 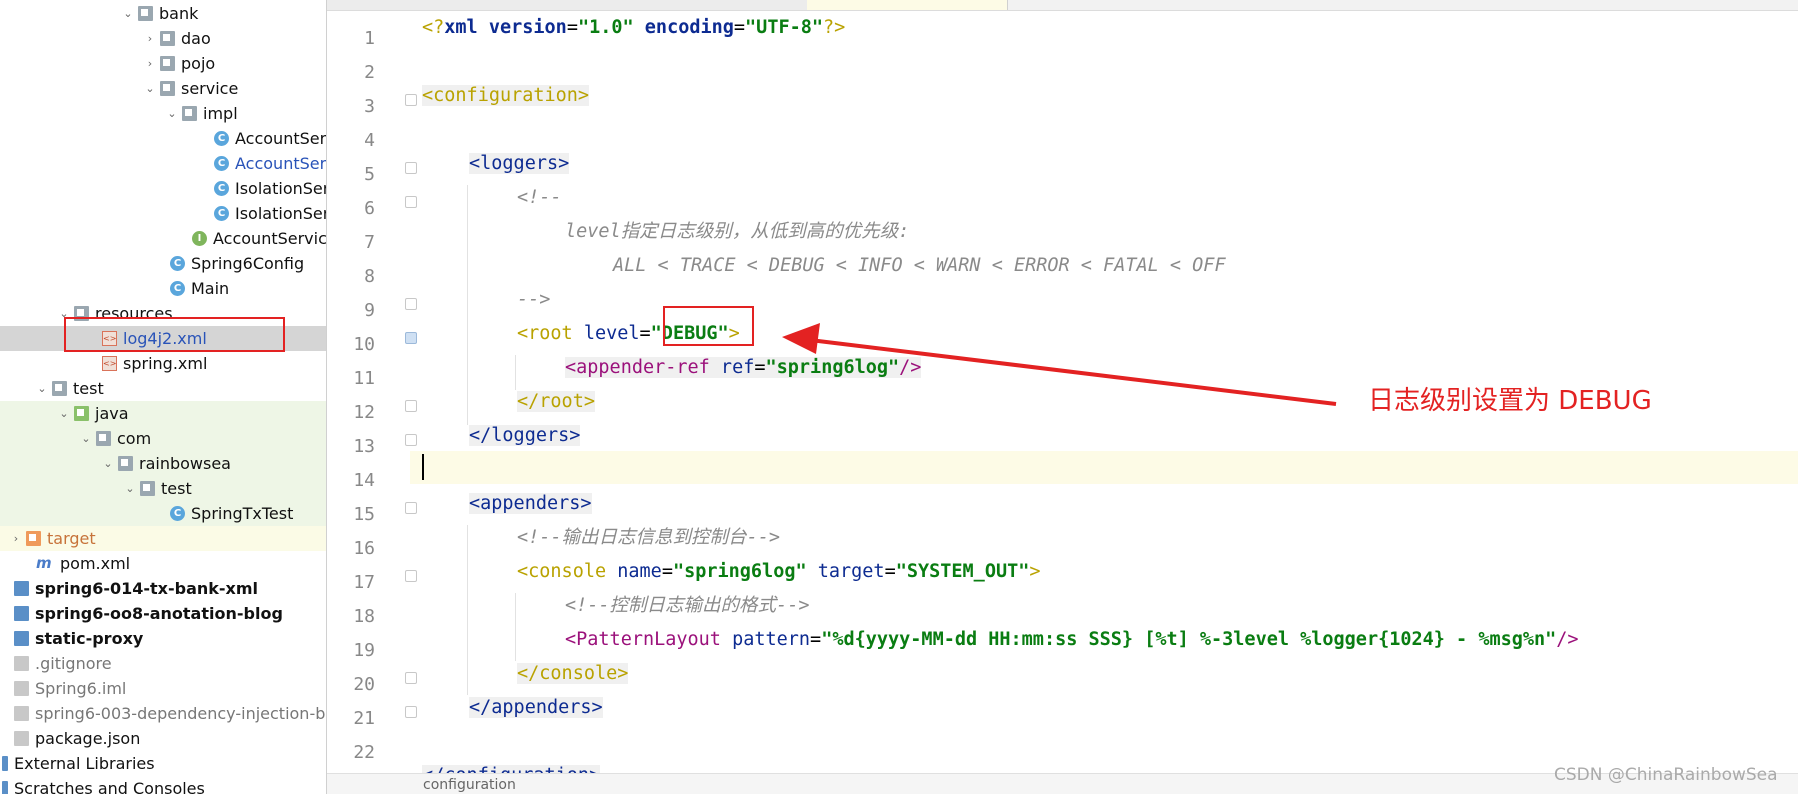 I want to click on tree-node-pojo: › pojo, so click(x=163, y=63).